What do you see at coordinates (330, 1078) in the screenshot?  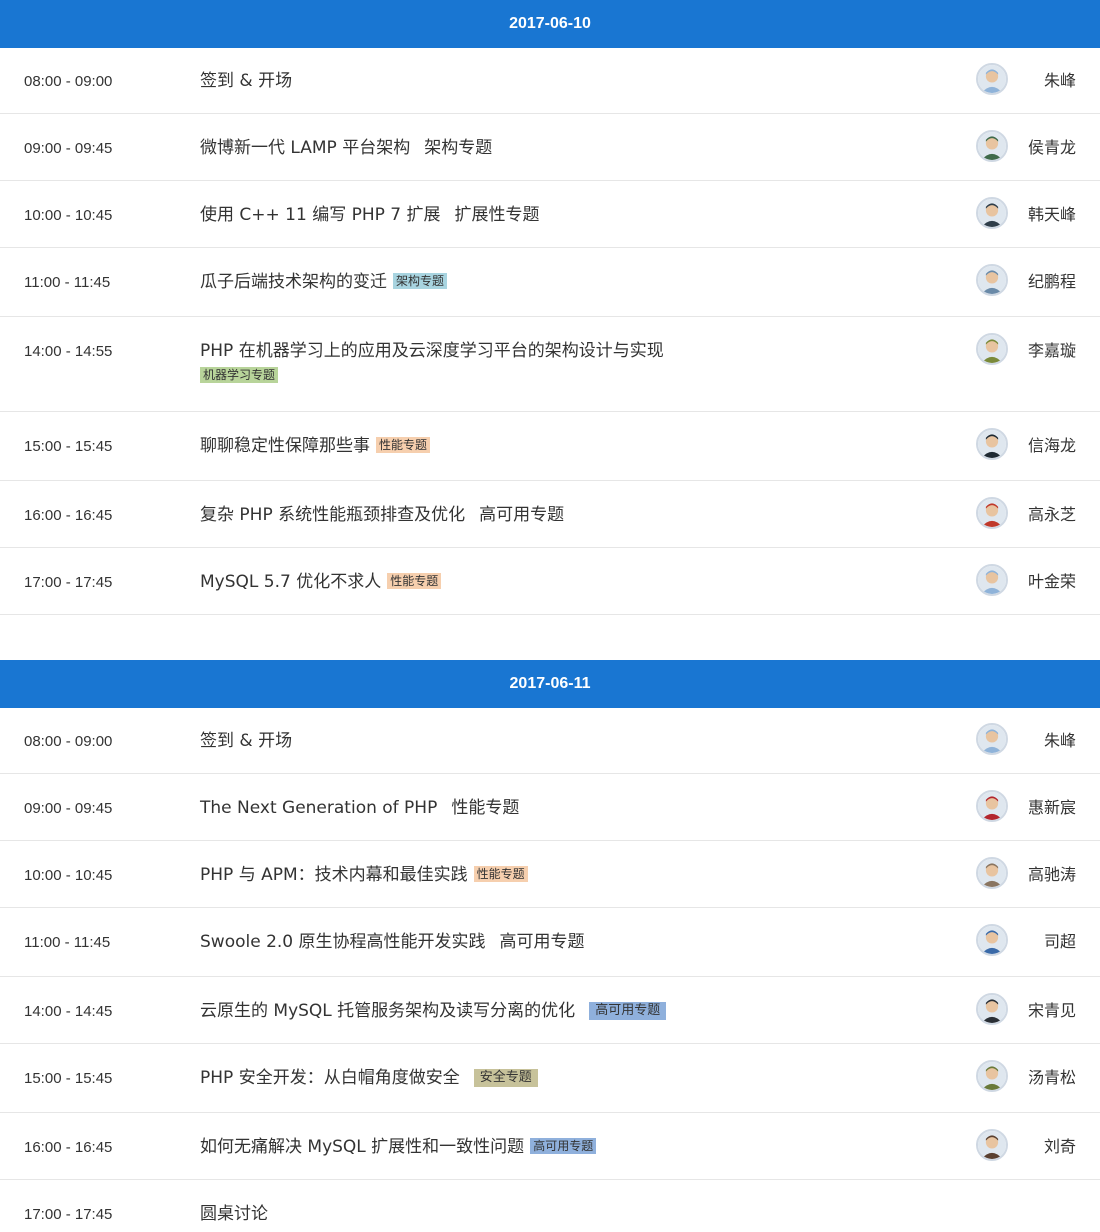 I see `session-title-text: PHP 安全开发：从白帽角度做安全` at bounding box center [330, 1078].